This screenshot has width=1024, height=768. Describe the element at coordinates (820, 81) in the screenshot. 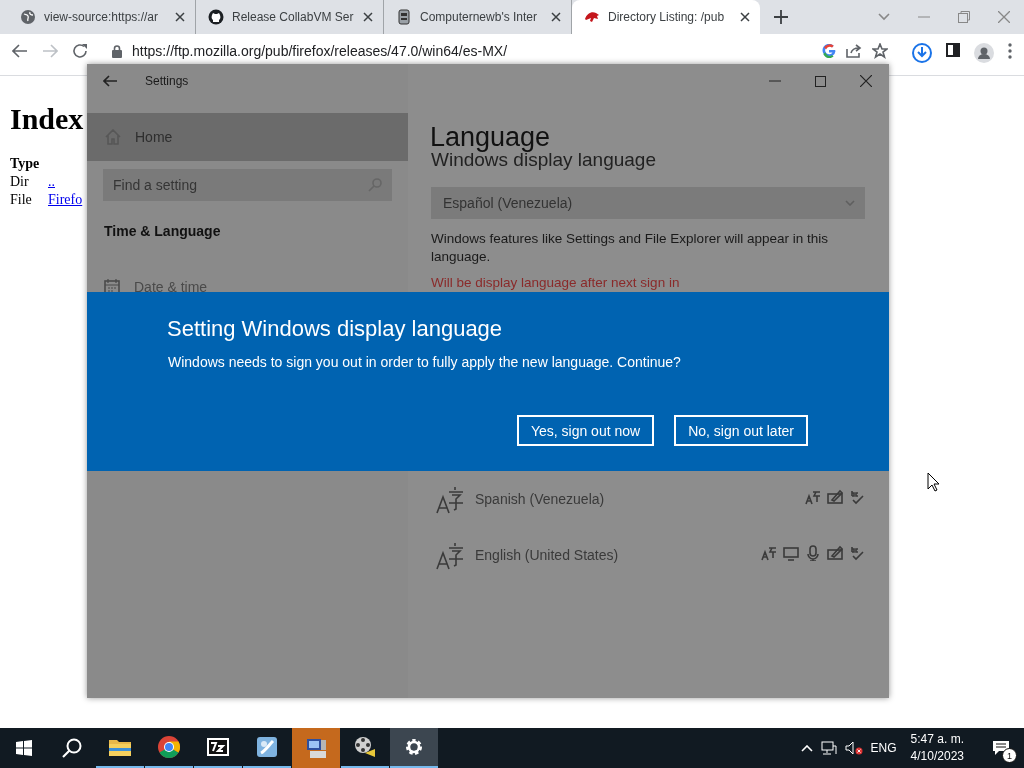

I see `maximize-icon` at that location.